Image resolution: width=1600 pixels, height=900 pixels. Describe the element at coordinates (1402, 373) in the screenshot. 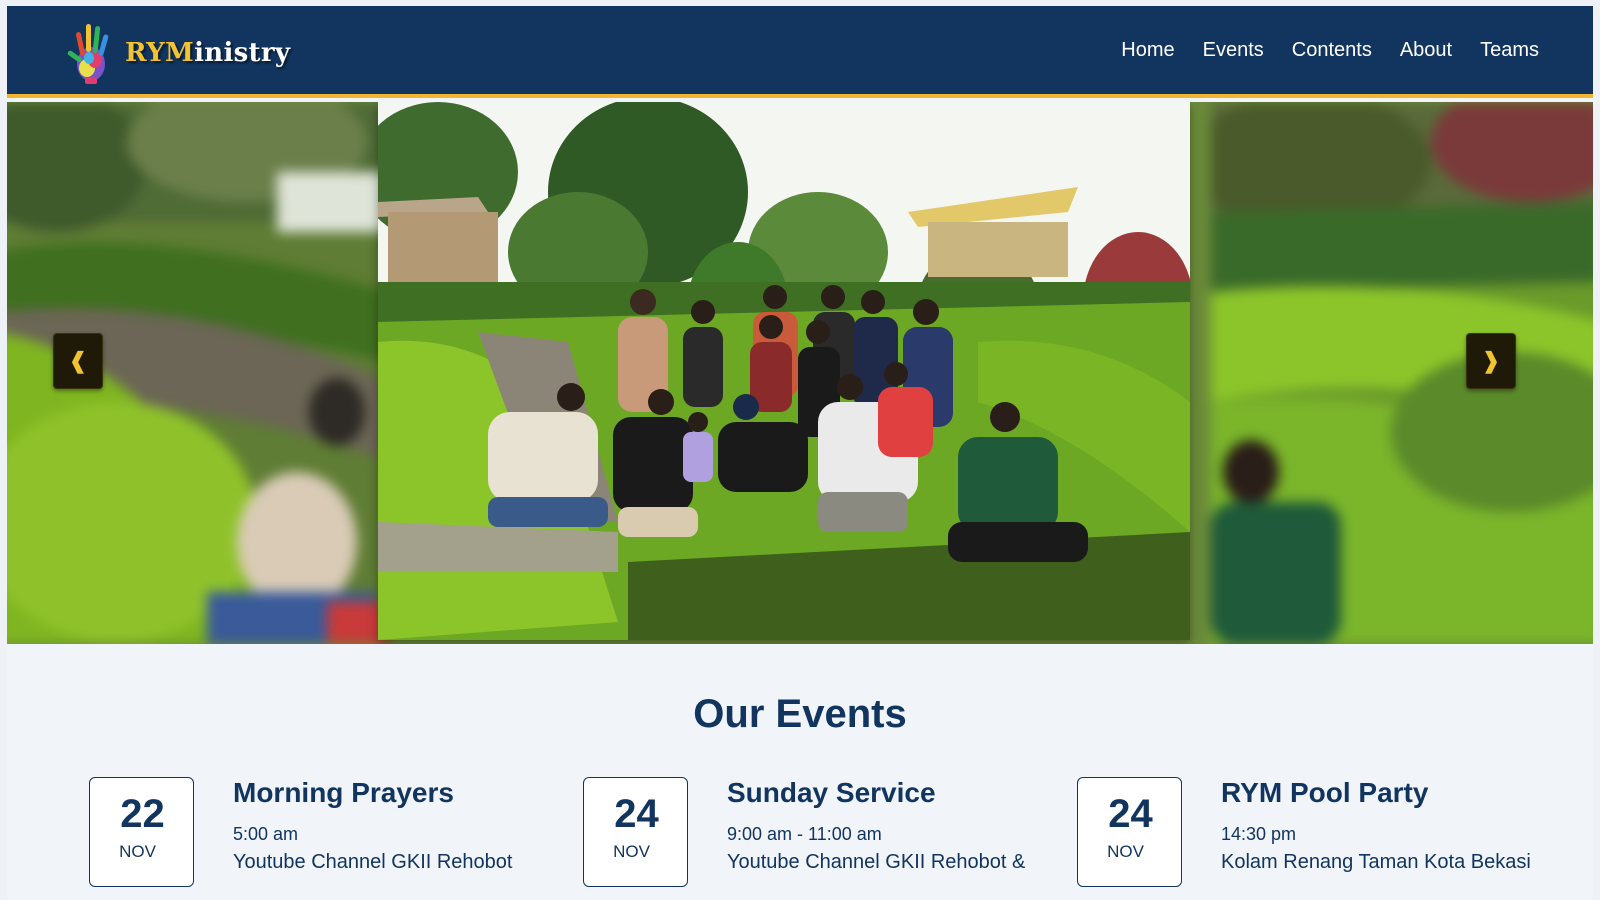

I see `carousel-next-slide-preview` at that location.